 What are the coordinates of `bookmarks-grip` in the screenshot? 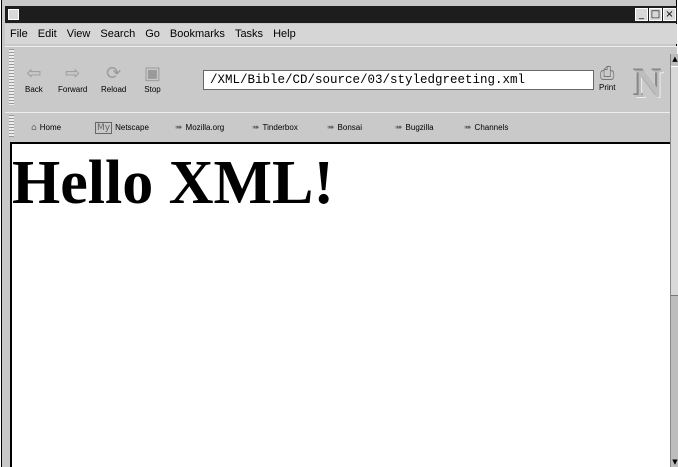 It's located at (11, 126).